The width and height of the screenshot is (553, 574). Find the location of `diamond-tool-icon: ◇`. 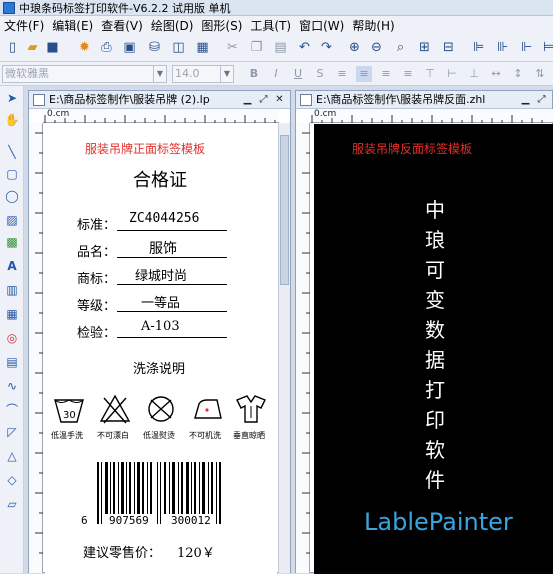

diamond-tool-icon: ◇ is located at coordinates (12, 480).